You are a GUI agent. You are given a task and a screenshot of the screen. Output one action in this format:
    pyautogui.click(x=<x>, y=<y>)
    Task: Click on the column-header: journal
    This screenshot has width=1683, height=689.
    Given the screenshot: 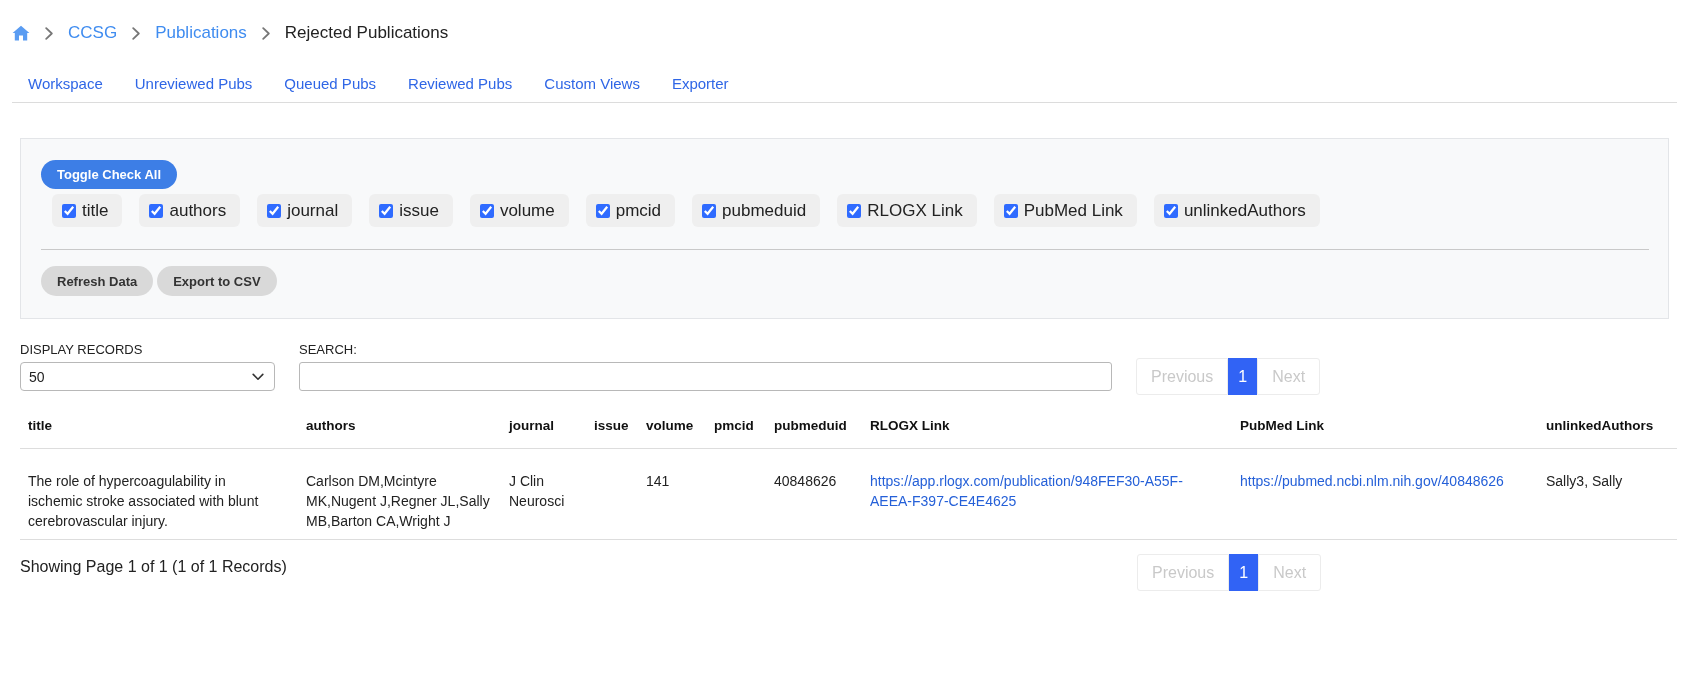 What is the action you would take?
    pyautogui.click(x=543, y=426)
    